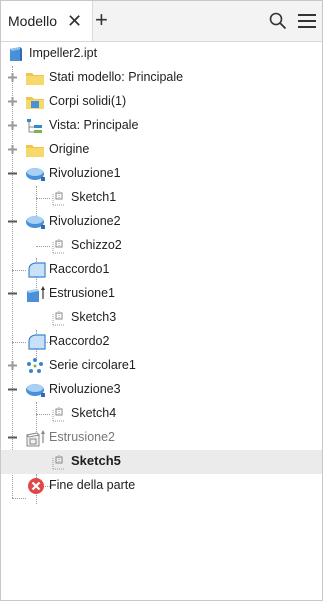  I want to click on tree-item-label: Serie circolare1, so click(92, 365).